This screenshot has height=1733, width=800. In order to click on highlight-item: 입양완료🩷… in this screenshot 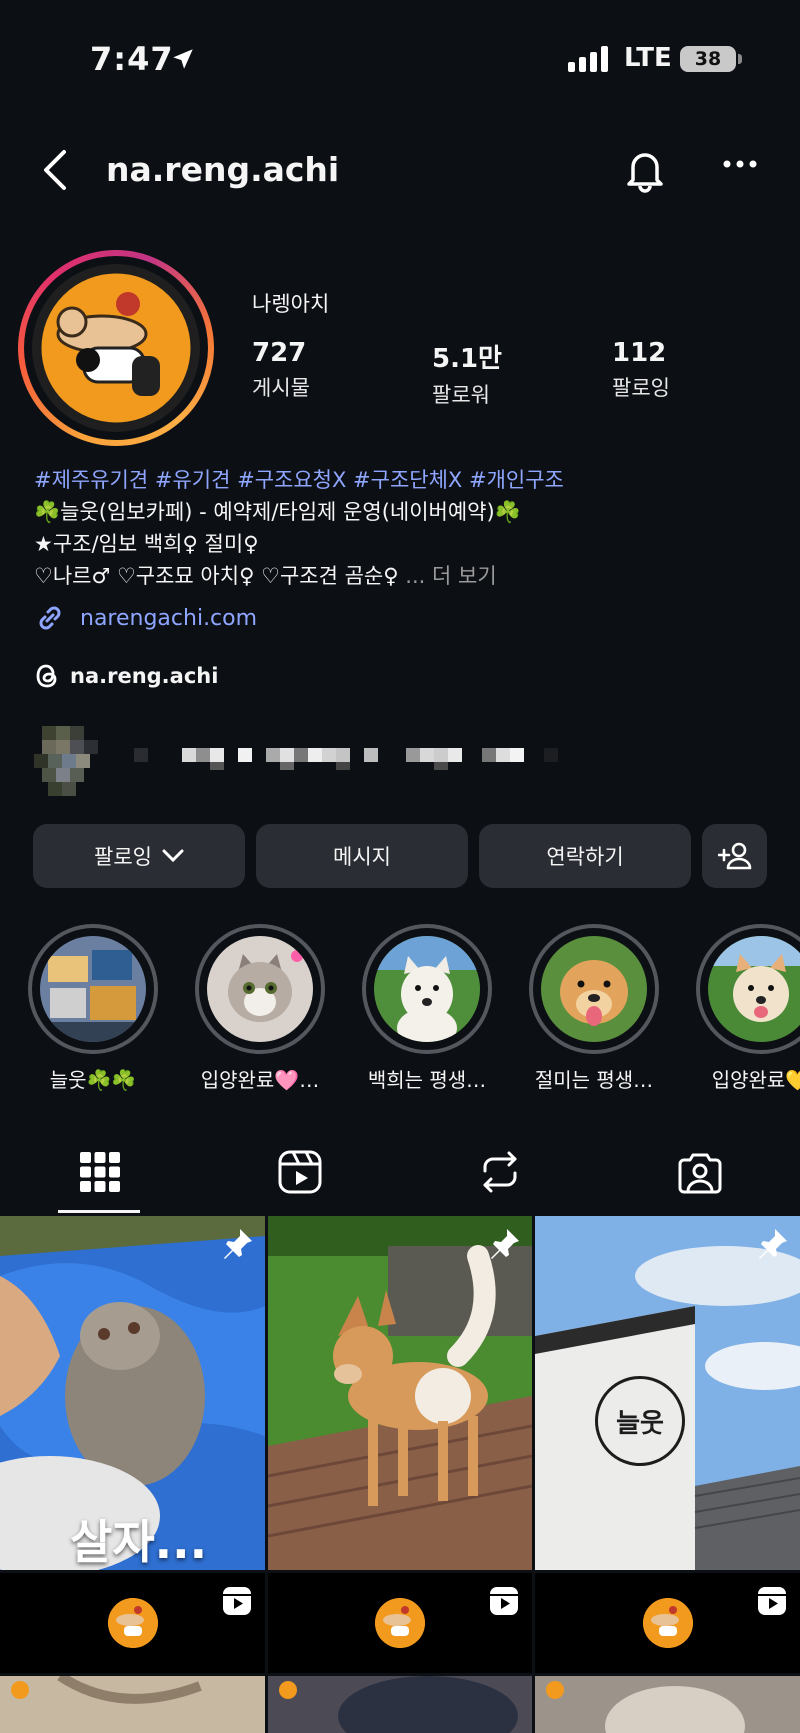, I will do `click(260, 1008)`.